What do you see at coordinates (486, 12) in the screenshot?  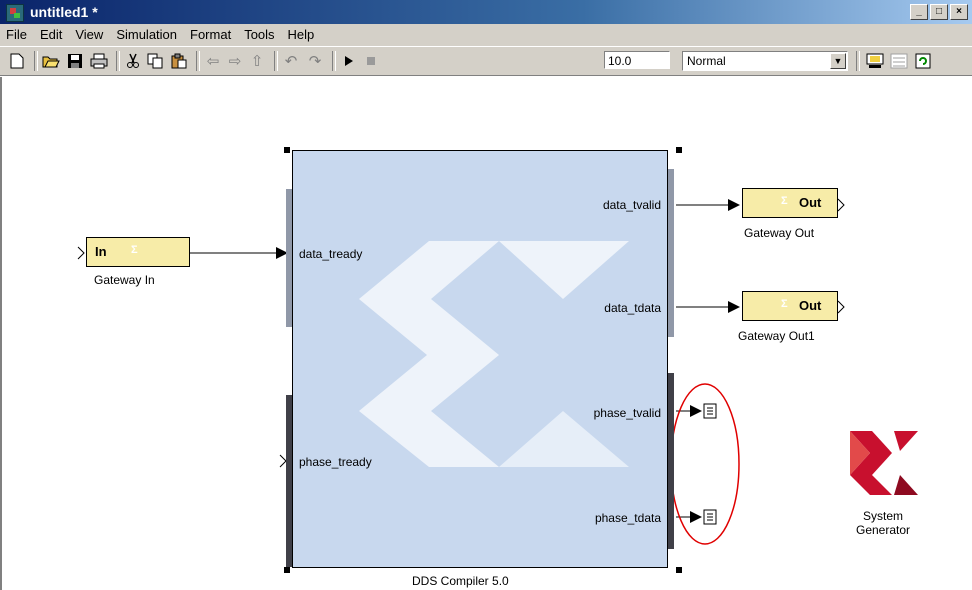 I see `title-bar: untitled1 * _ □ ×` at bounding box center [486, 12].